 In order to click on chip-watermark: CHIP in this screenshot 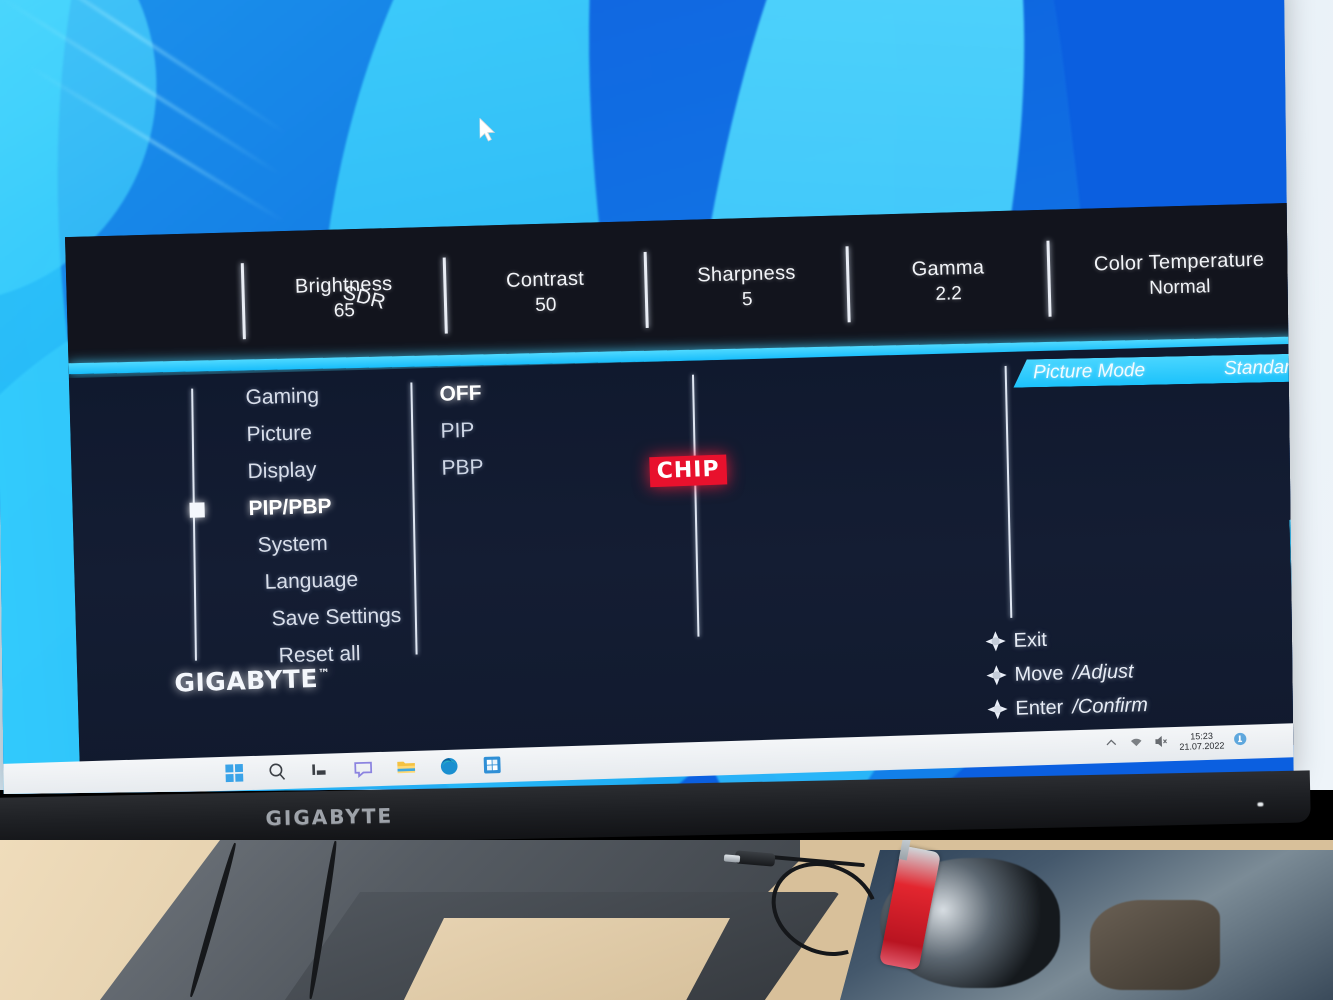, I will do `click(688, 471)`.